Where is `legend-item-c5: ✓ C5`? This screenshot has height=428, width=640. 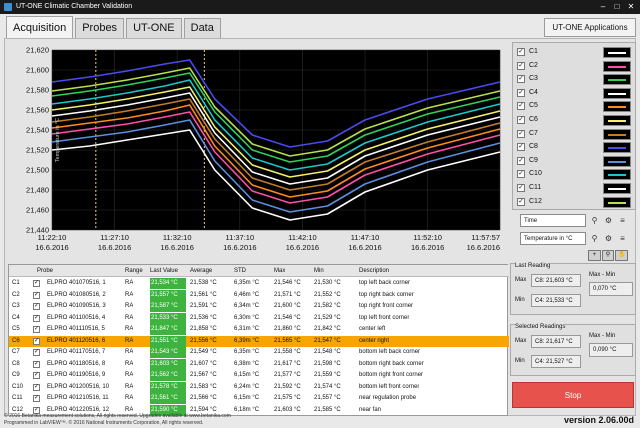 legend-item-c5: ✓ C5 is located at coordinates (576, 106).